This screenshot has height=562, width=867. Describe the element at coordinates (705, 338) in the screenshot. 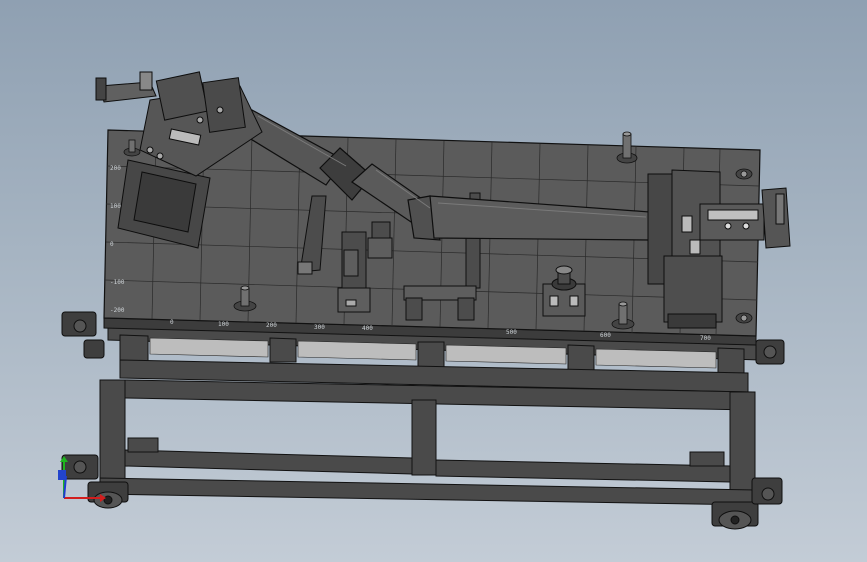

I see `grid-label: 700` at that location.